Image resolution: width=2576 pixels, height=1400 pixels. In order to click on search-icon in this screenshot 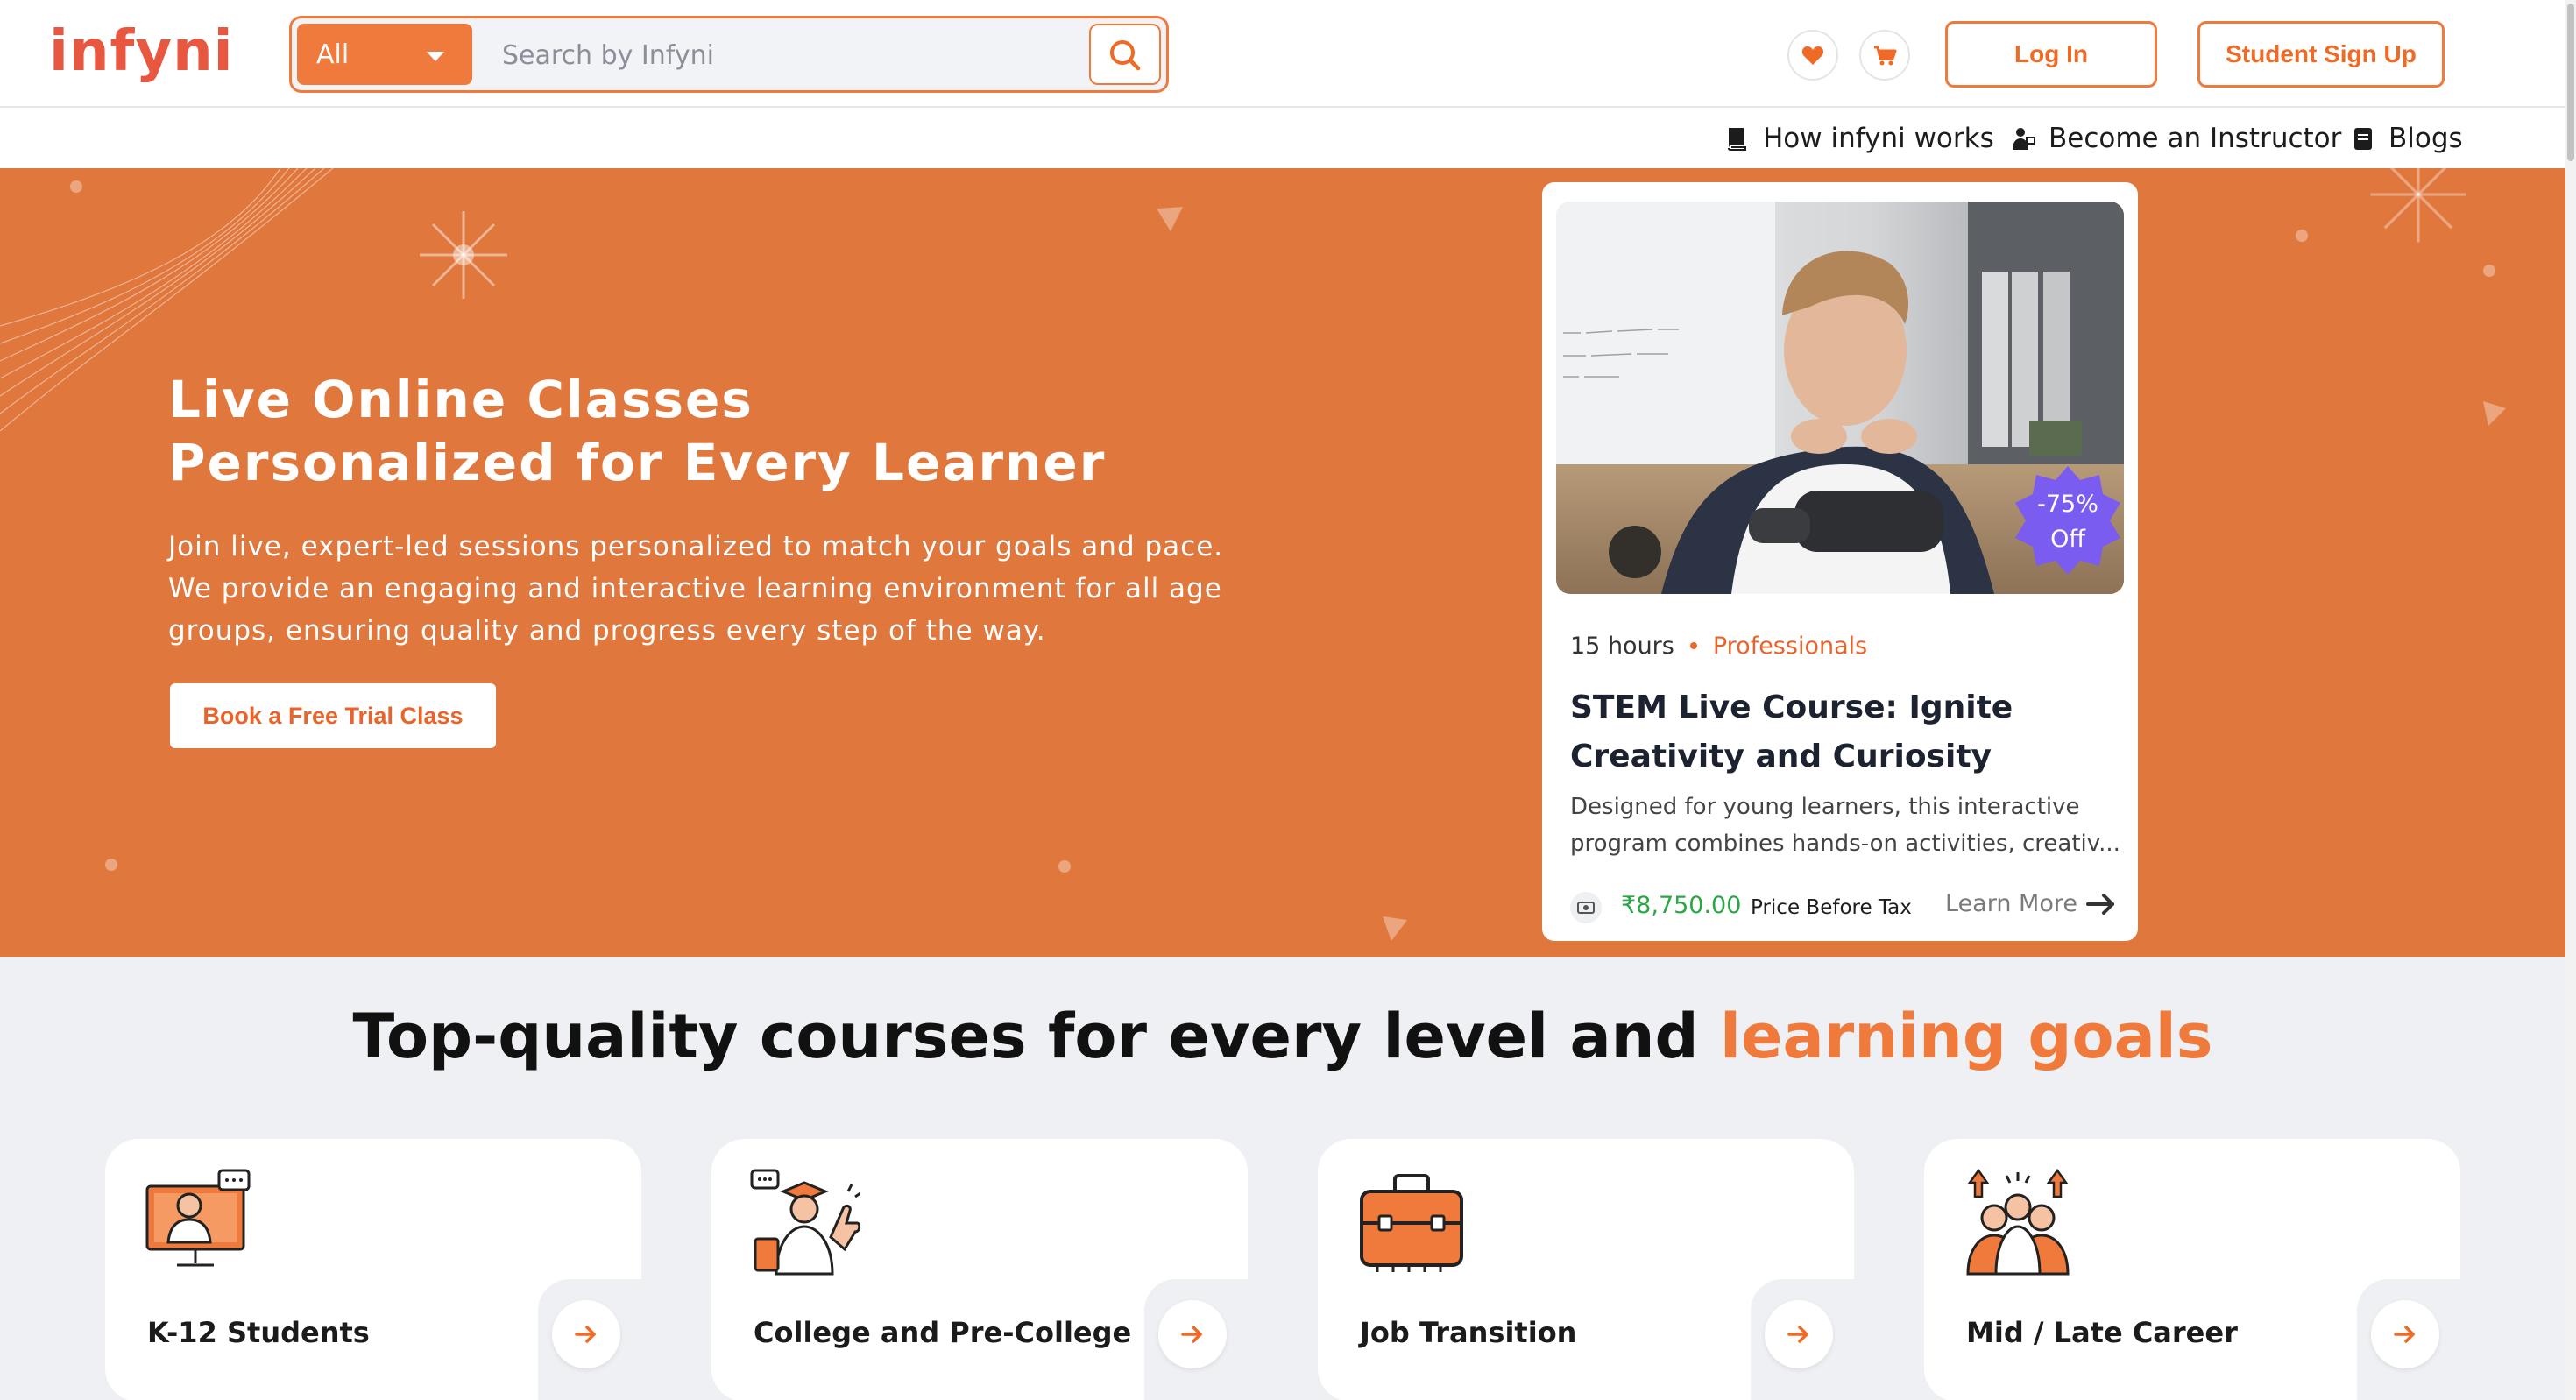, I will do `click(1125, 55)`.